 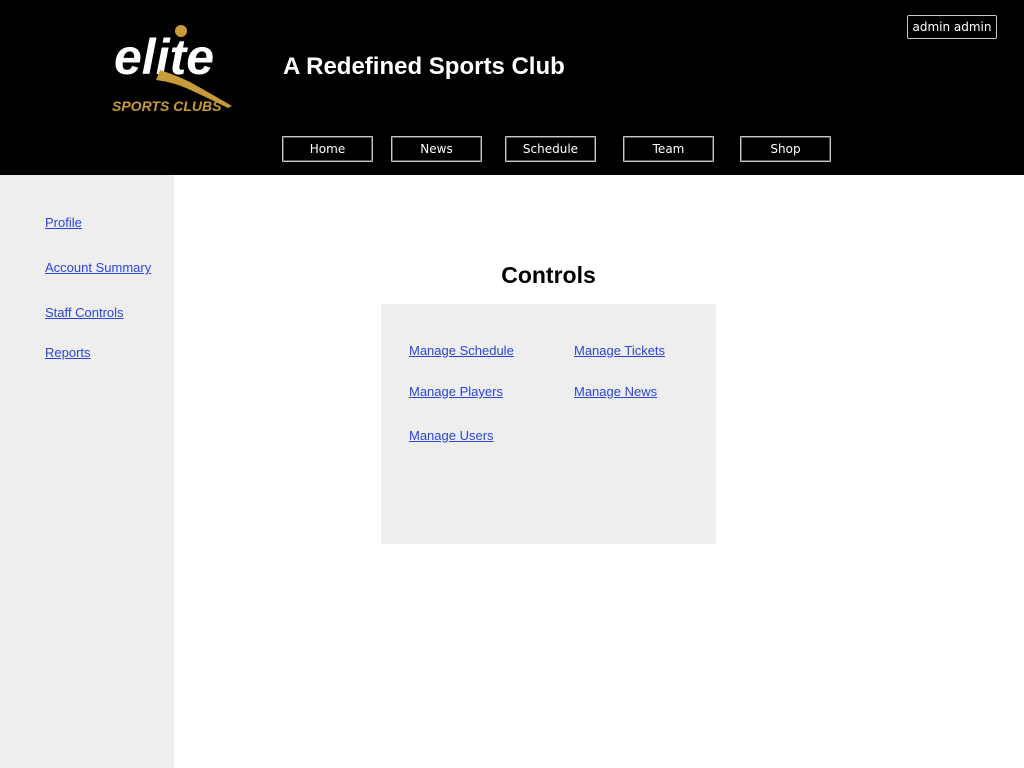 I want to click on logo-tagline: SPORTS CLUBS, so click(x=167, y=106).